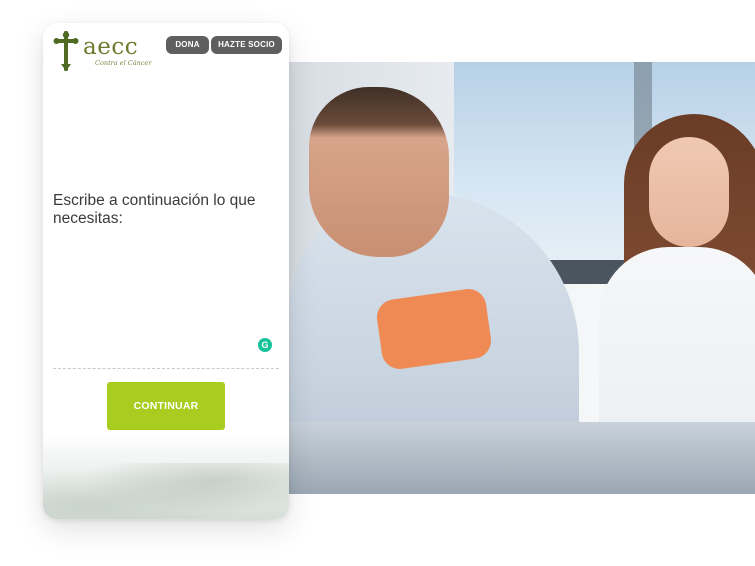 The height and width of the screenshot is (566, 755). Describe the element at coordinates (166, 491) in the screenshot. I see `bottom-background-image` at that location.